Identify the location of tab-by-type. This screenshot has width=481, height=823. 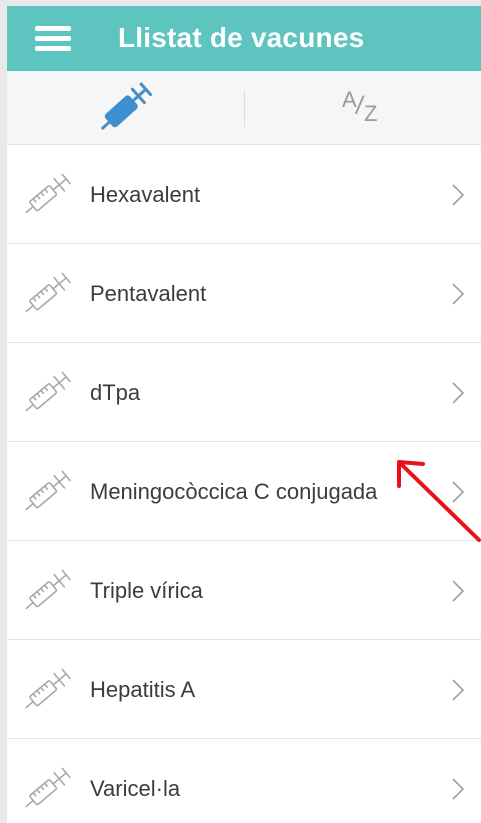
(125, 108).